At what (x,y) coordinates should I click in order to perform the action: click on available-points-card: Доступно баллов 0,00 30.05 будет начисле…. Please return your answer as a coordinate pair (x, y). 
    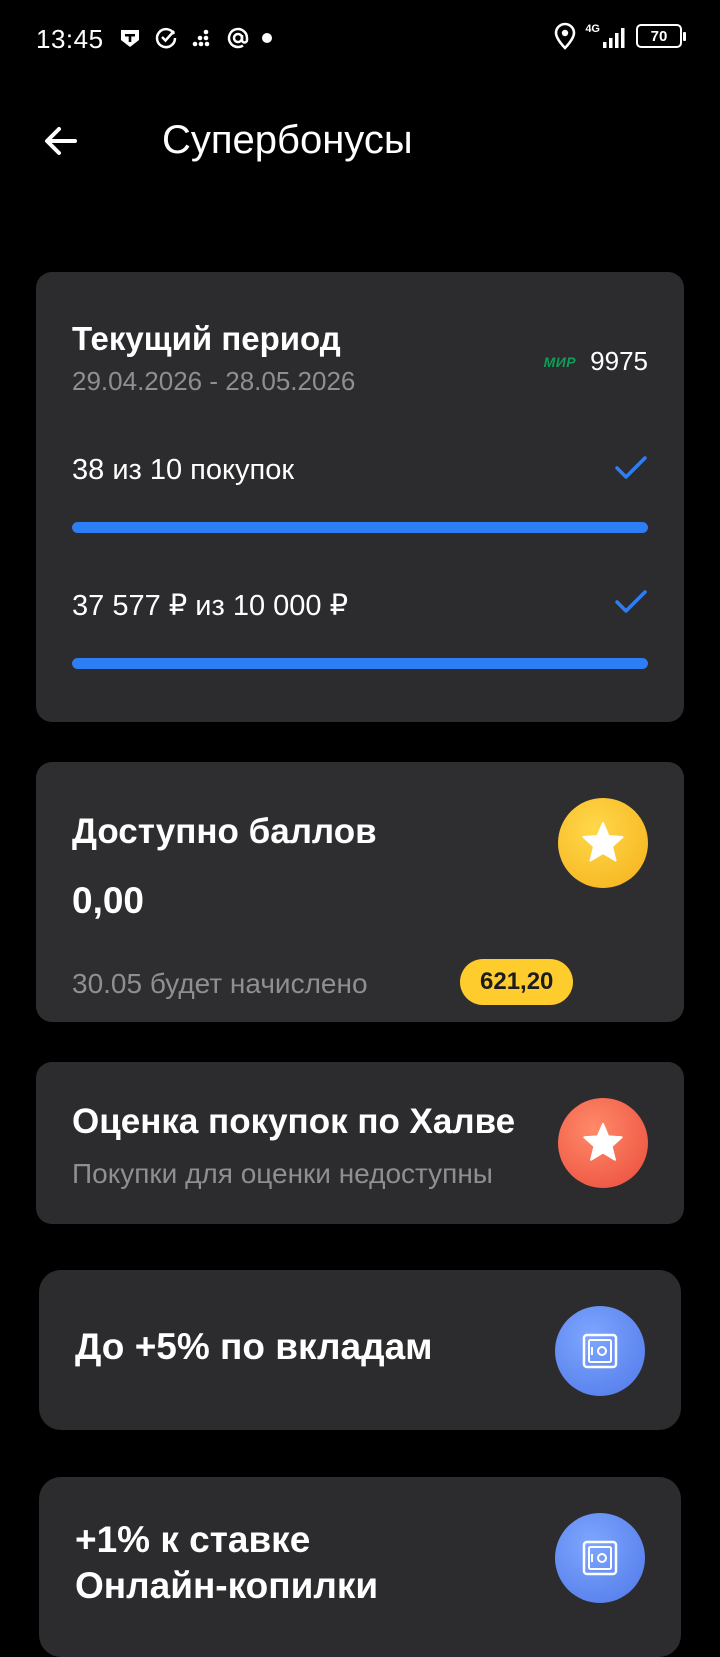
    Looking at the image, I should click on (360, 892).